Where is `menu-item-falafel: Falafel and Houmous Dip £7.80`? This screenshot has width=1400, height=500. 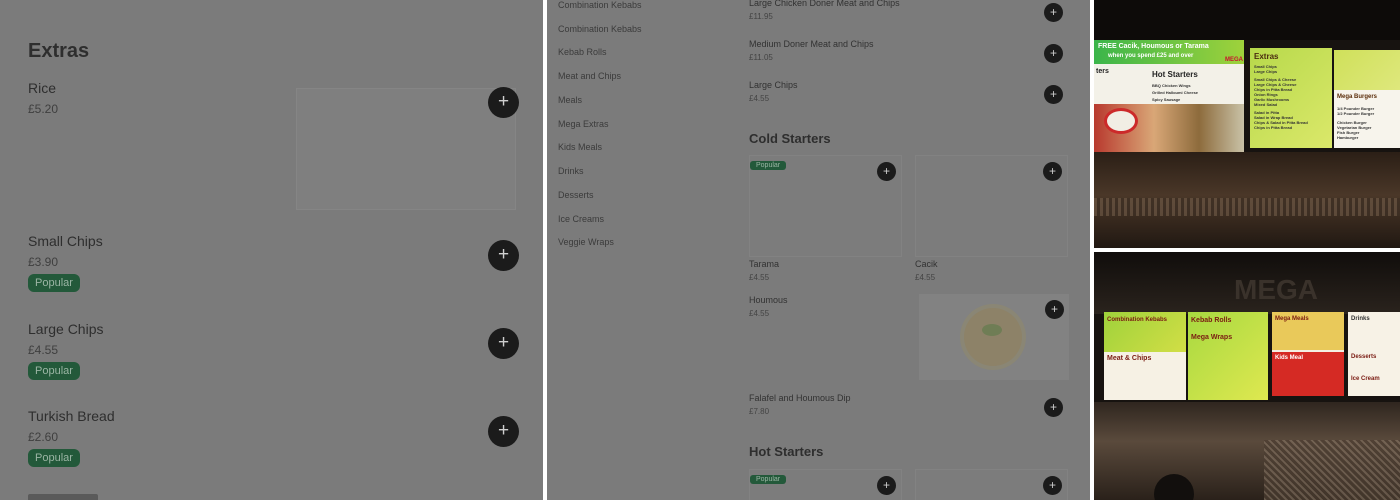
menu-item-falafel: Falafel and Houmous Dip £7.80 is located at coordinates (800, 404).